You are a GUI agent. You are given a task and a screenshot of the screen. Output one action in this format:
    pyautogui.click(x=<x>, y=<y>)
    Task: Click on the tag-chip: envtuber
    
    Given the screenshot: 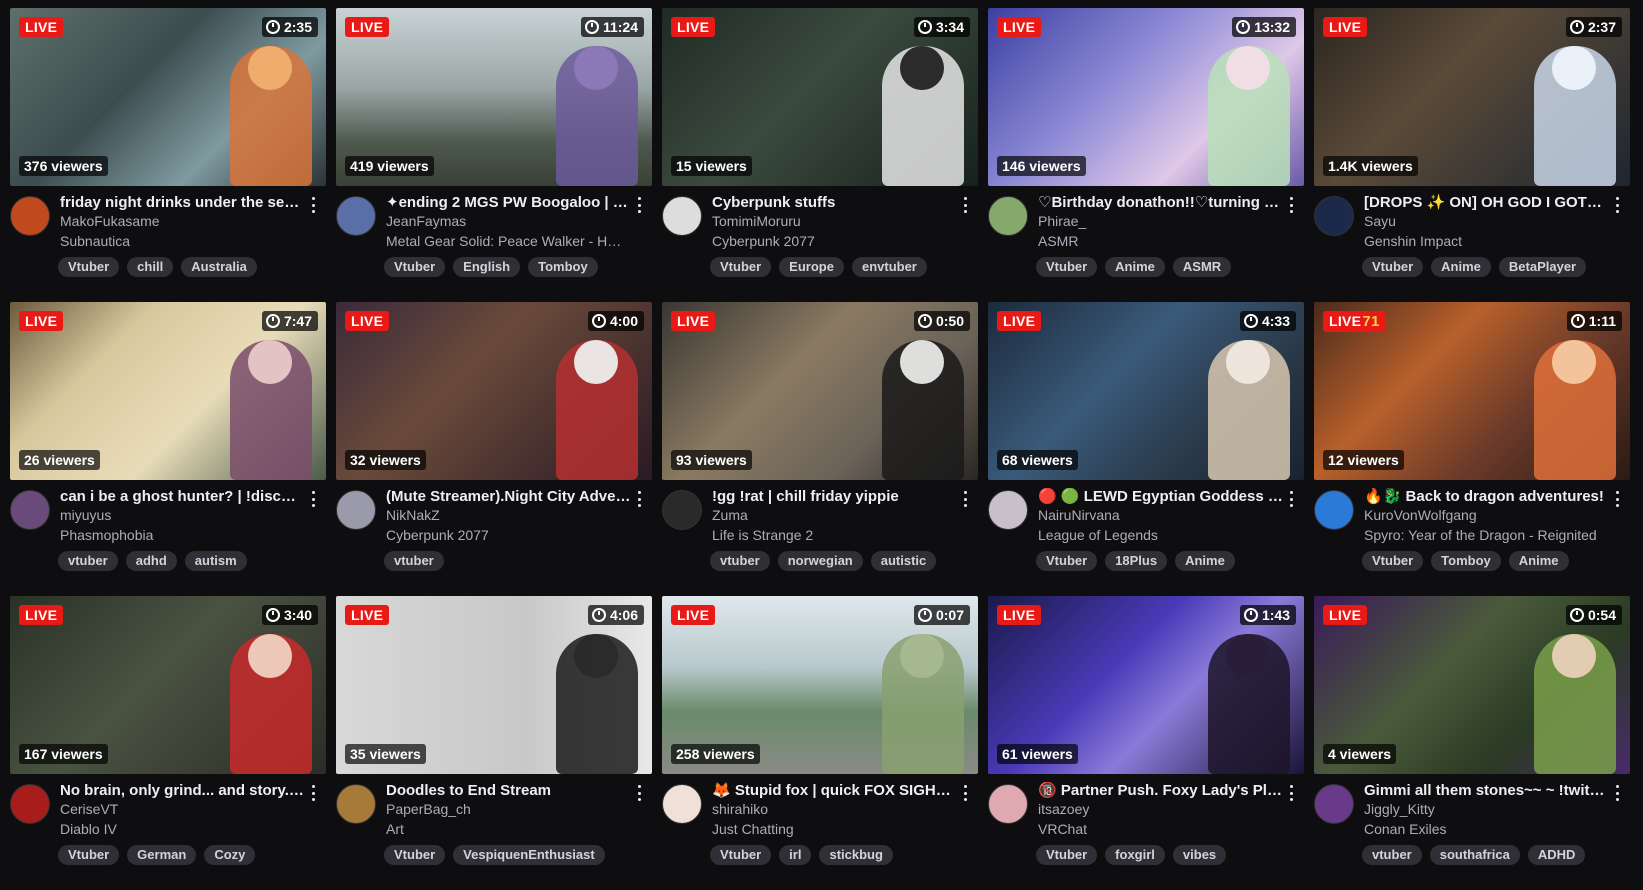 What is the action you would take?
    pyautogui.click(x=889, y=267)
    